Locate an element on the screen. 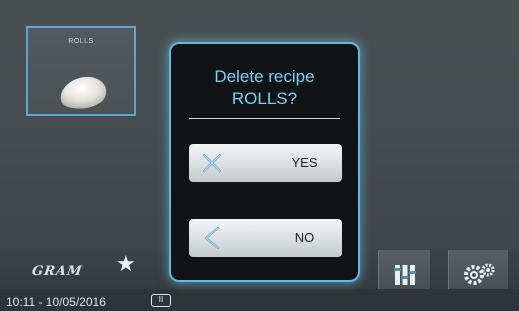 The image size is (519, 311). dialog-title: Delete recipe ROLLS? is located at coordinates (264, 88).